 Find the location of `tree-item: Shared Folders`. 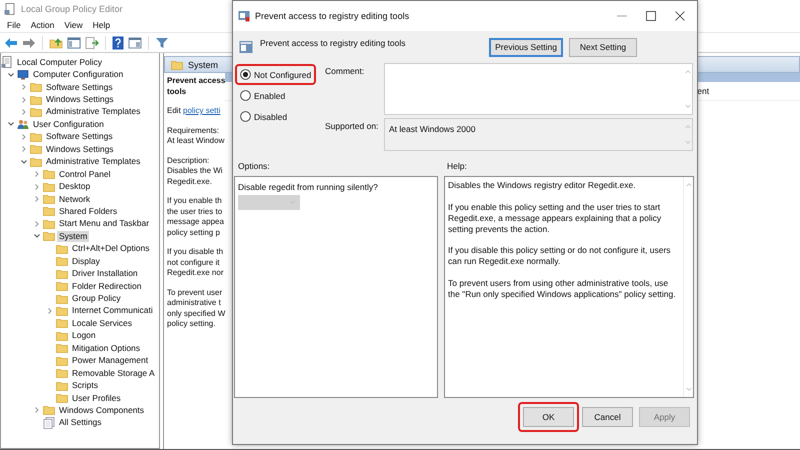

tree-item: Shared Folders is located at coordinates (88, 211).